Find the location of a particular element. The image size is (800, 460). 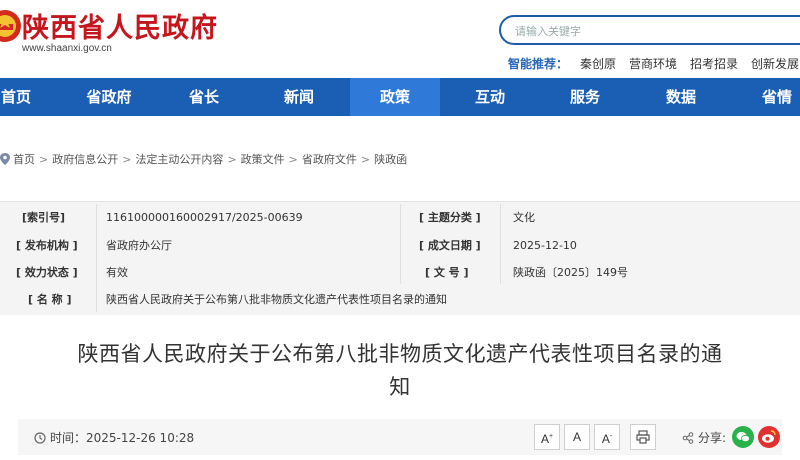

wechat-icon is located at coordinates (743, 437).